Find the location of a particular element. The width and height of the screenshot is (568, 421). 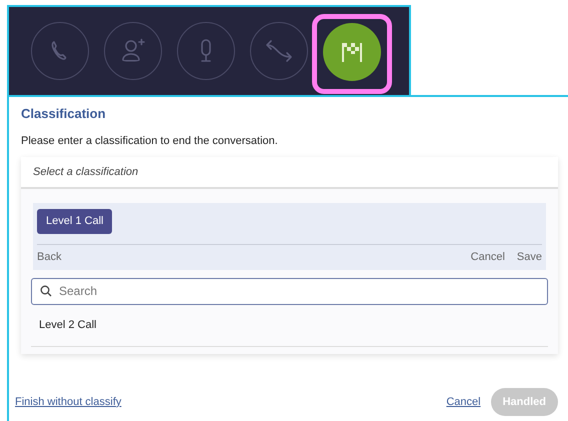

panel-title: Classification is located at coordinates (64, 114).